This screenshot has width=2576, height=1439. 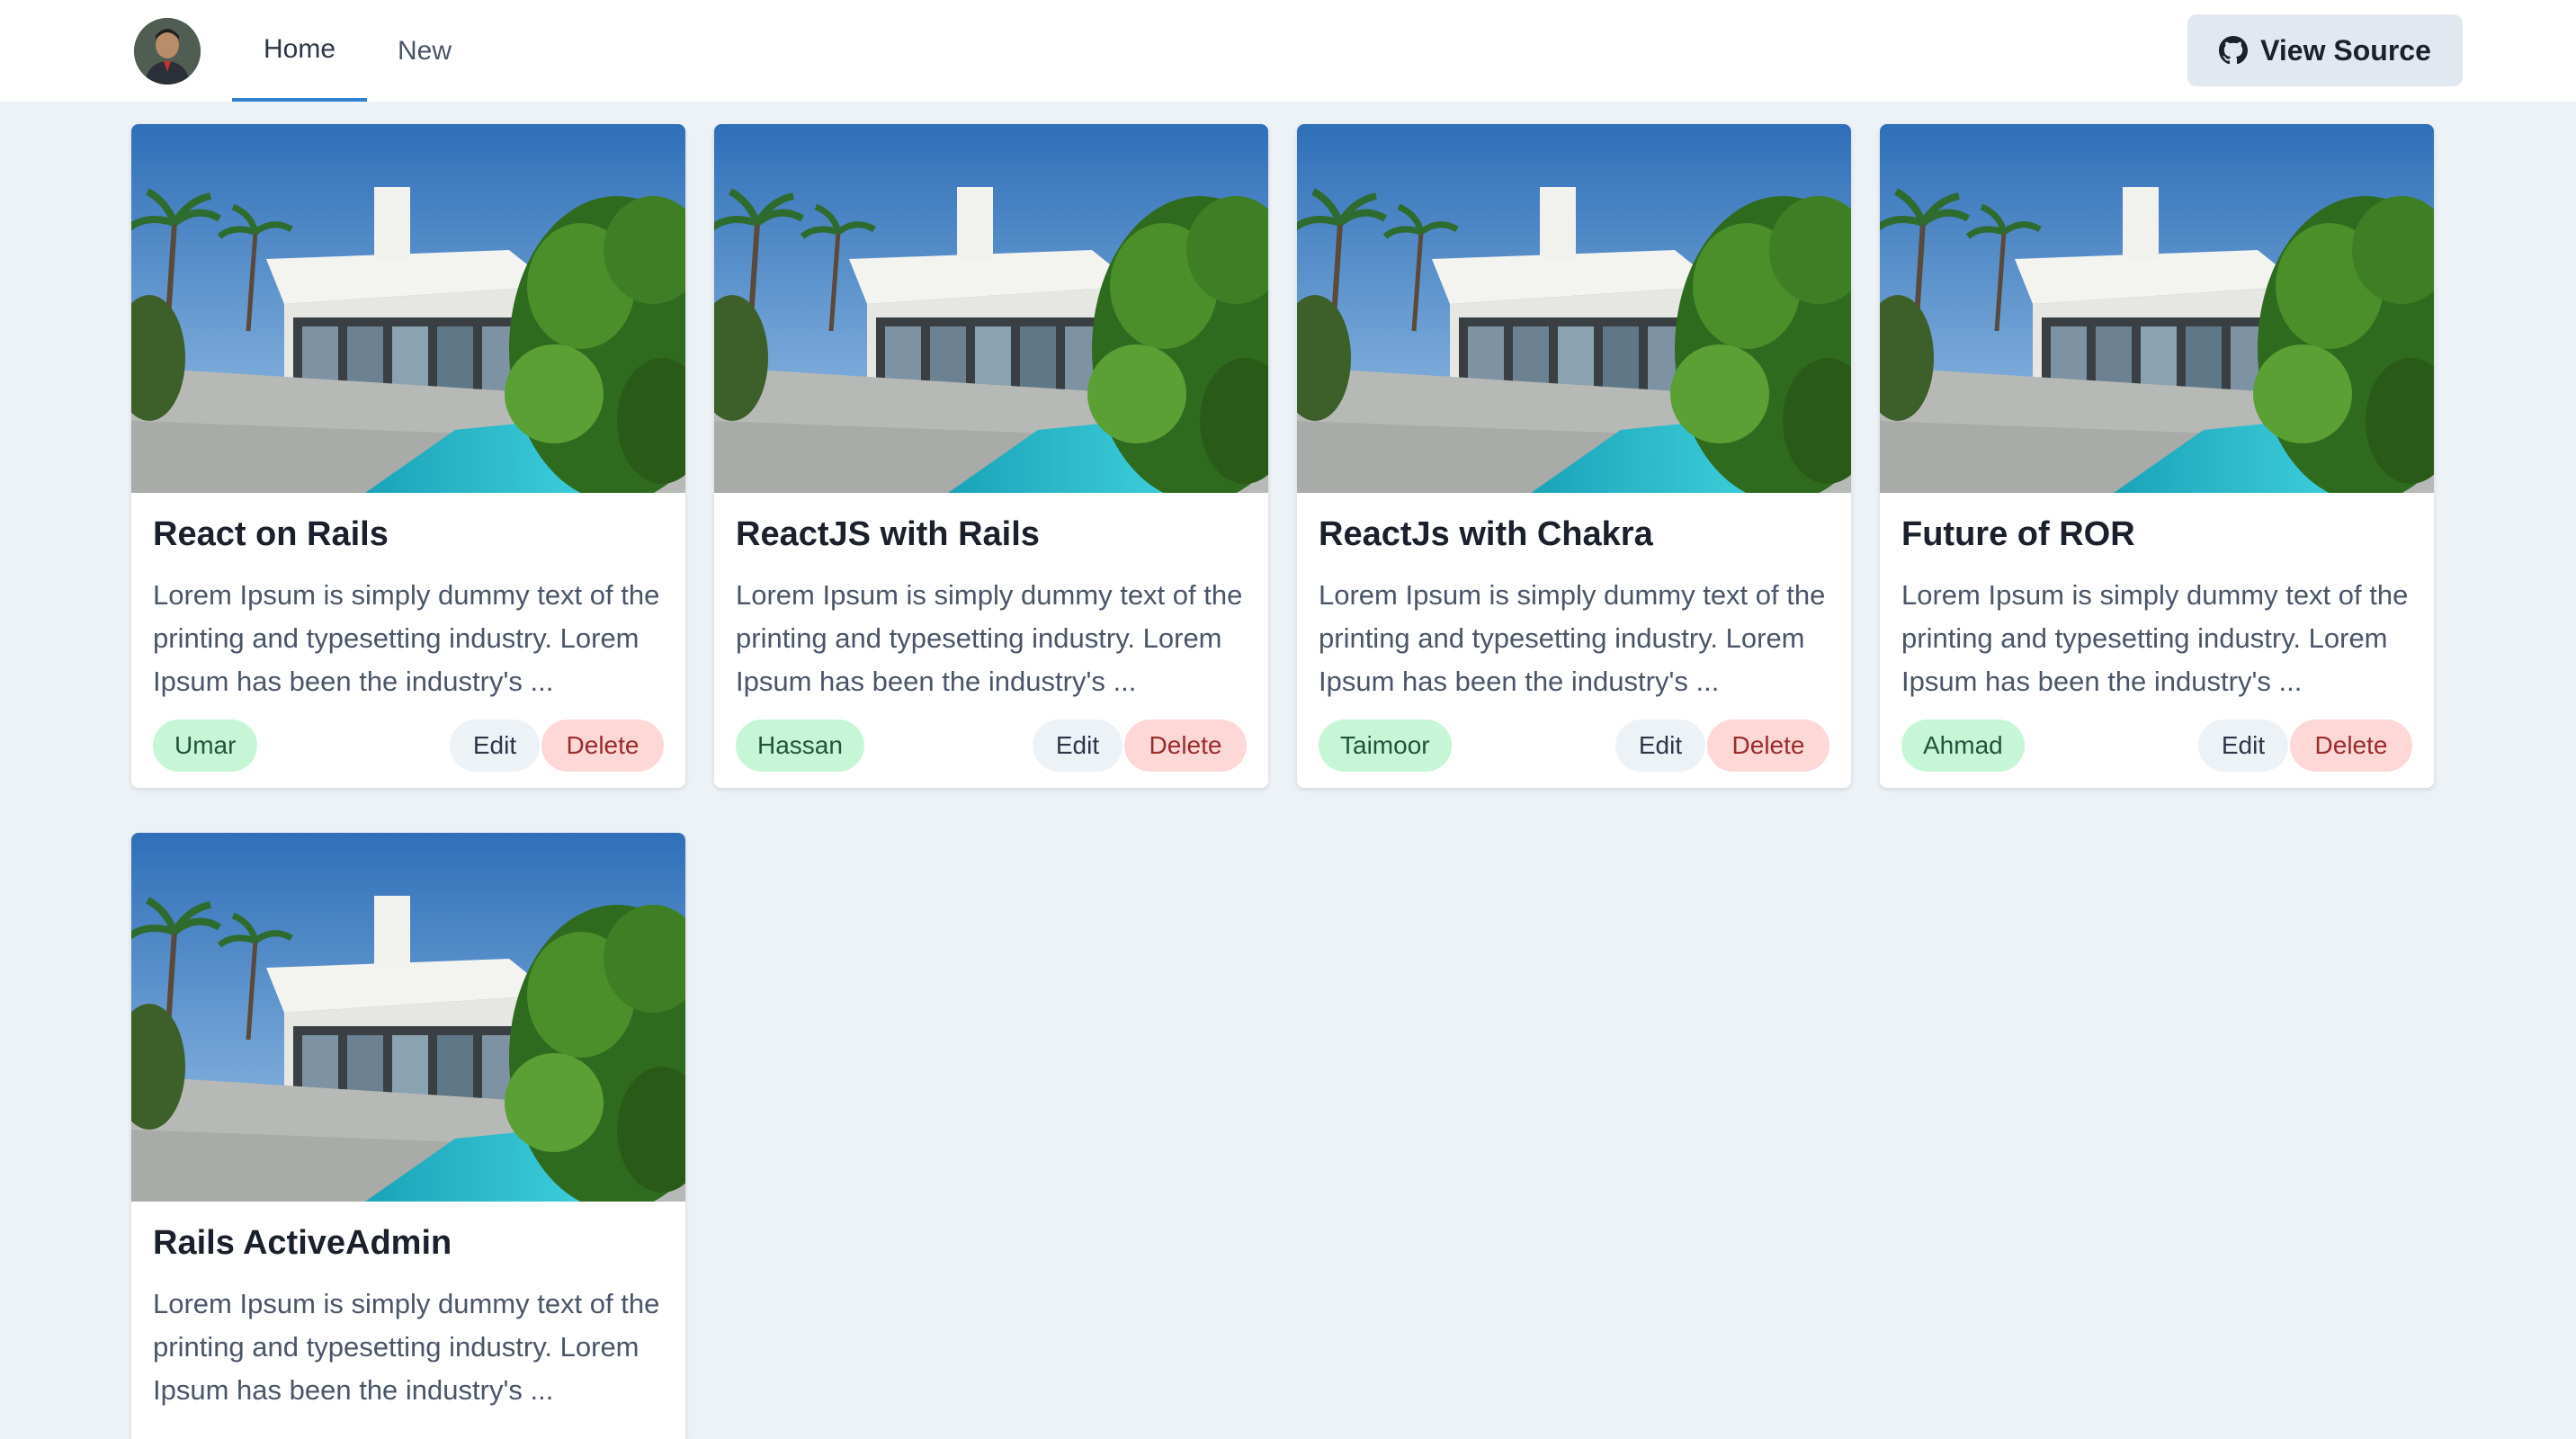 I want to click on author-badge: Hassan, so click(x=800, y=746).